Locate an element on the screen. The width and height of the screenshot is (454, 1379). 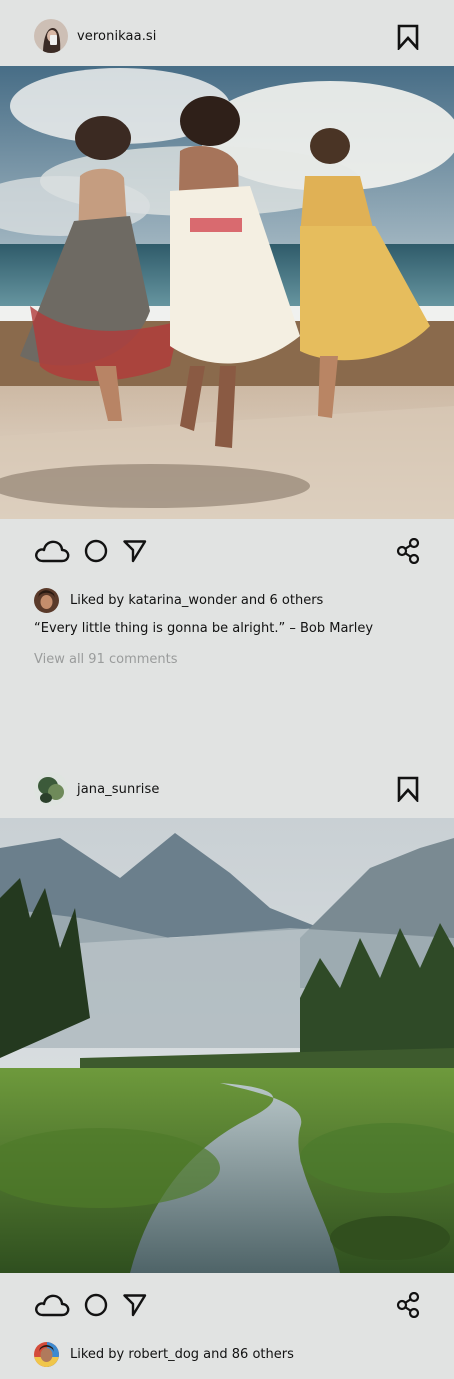
view-comments-link: View all 91 comments is located at coordinates (106, 659).